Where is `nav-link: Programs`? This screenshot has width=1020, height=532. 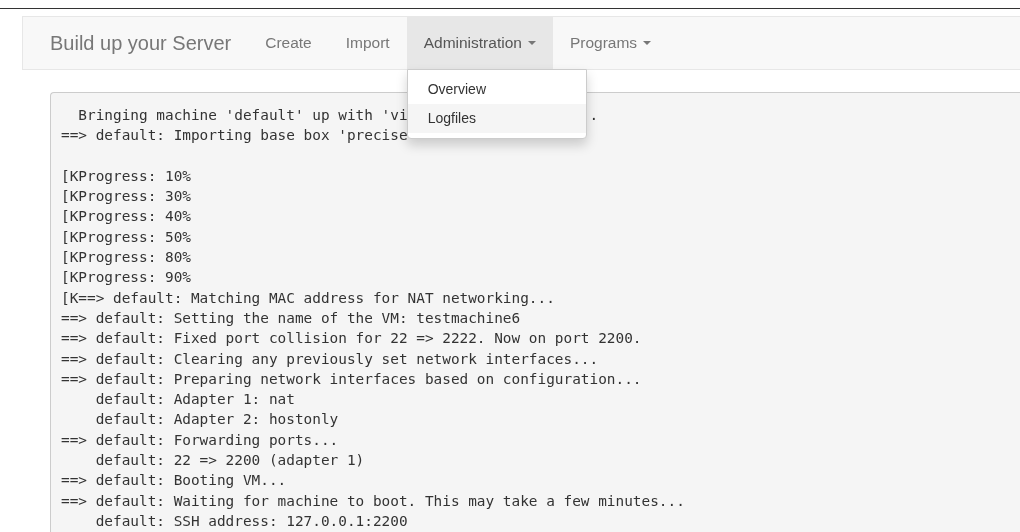
nav-link: Programs is located at coordinates (610, 43).